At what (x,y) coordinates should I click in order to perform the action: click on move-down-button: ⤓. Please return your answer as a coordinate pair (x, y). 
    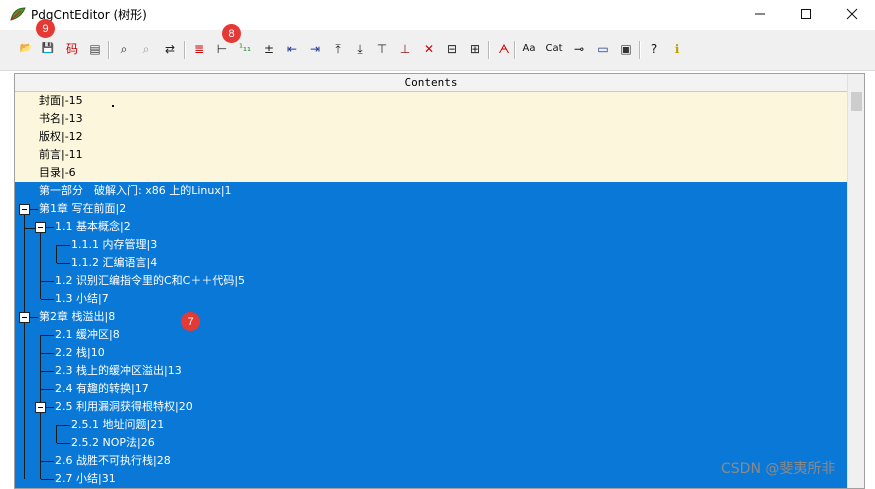
    Looking at the image, I should click on (360, 49).